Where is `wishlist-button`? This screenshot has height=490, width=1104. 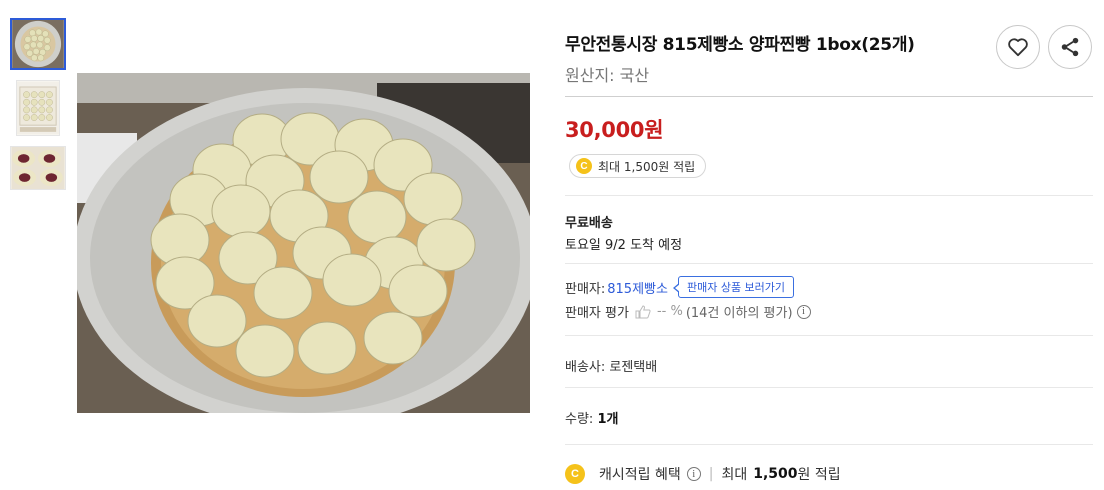 wishlist-button is located at coordinates (1018, 47).